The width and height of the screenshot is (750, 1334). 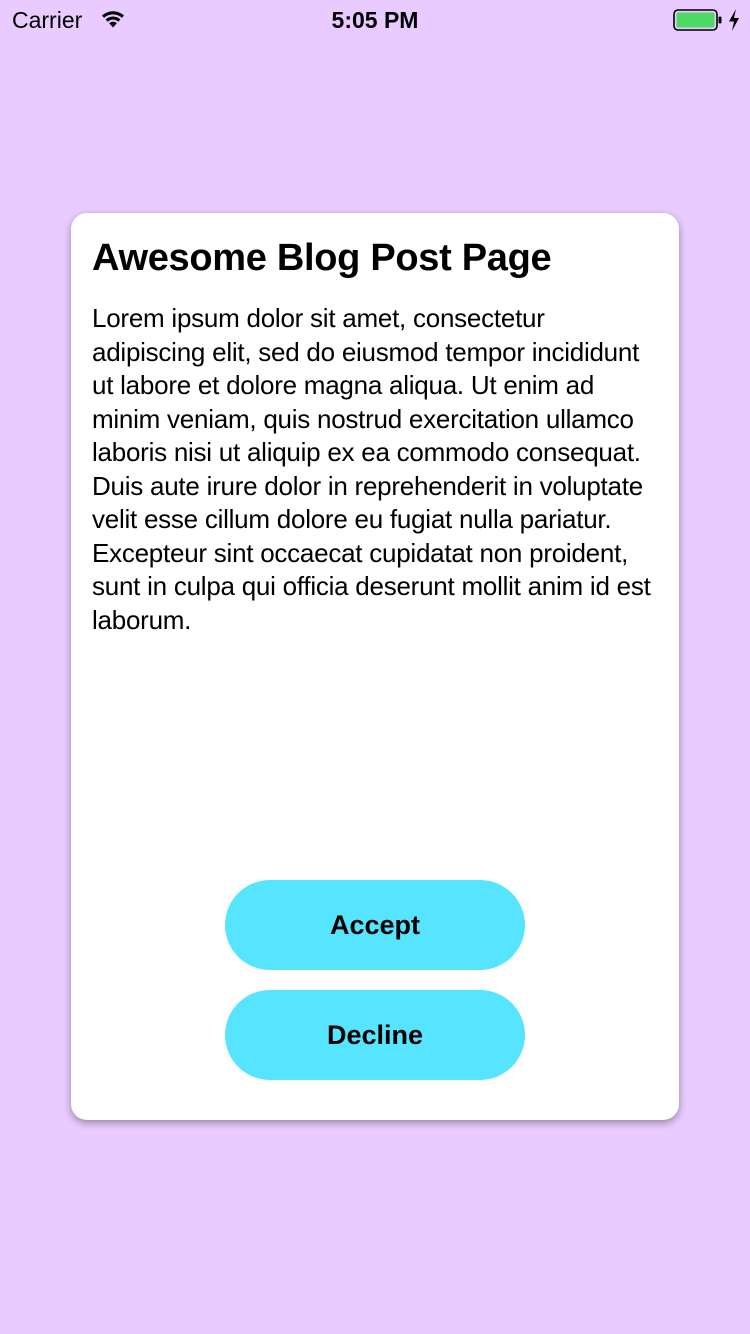 I want to click on status-time: 5:05 PM, so click(x=375, y=20).